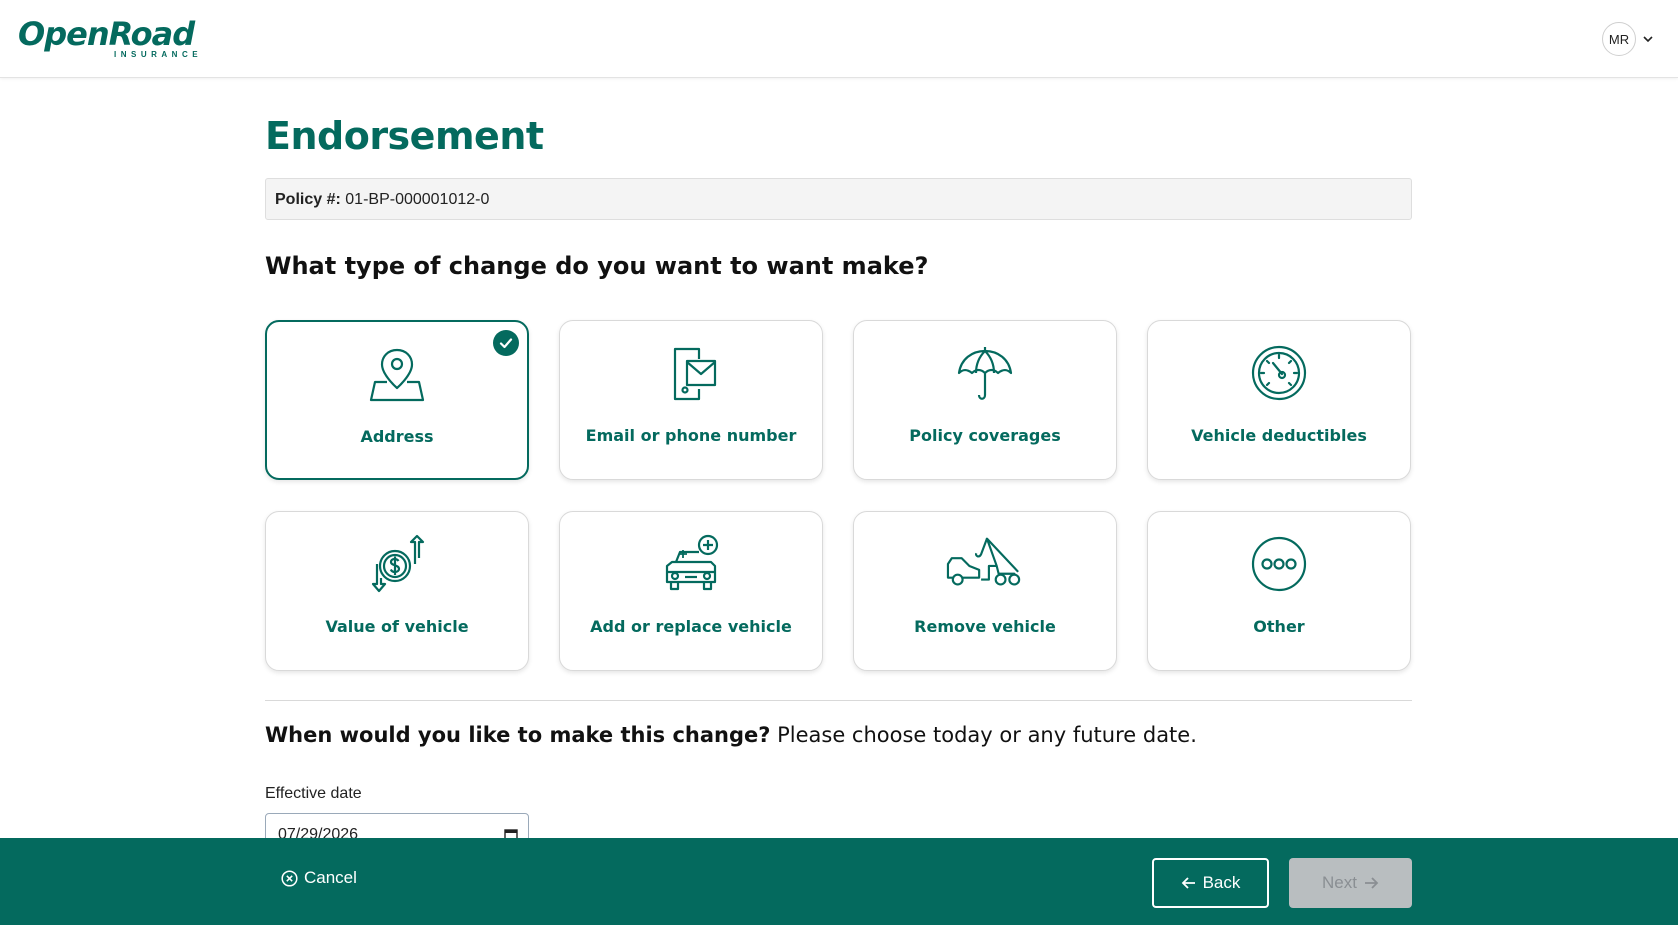 Image resolution: width=1678 pixels, height=925 pixels. What do you see at coordinates (691, 435) in the screenshot?
I see `change-type-label: Email or phone number` at bounding box center [691, 435].